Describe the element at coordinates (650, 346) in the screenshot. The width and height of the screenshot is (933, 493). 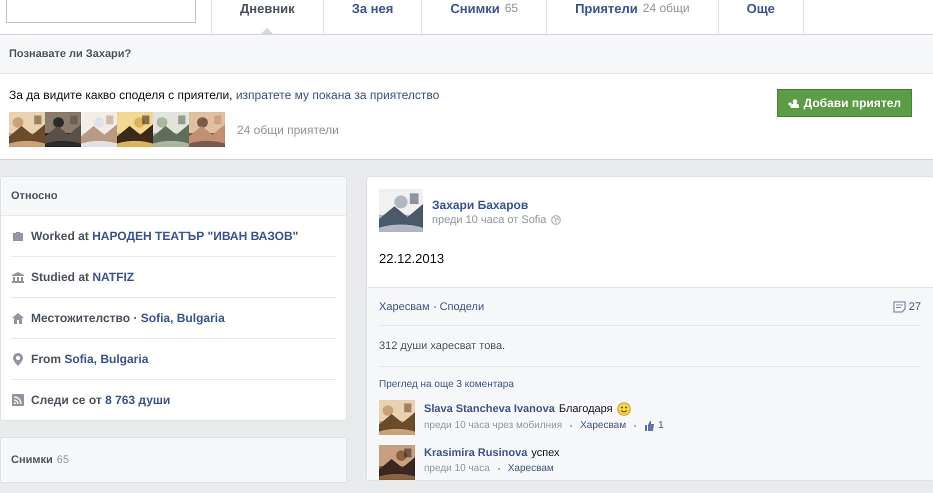
I see `likes-summary: 312 души харесват това.` at that location.